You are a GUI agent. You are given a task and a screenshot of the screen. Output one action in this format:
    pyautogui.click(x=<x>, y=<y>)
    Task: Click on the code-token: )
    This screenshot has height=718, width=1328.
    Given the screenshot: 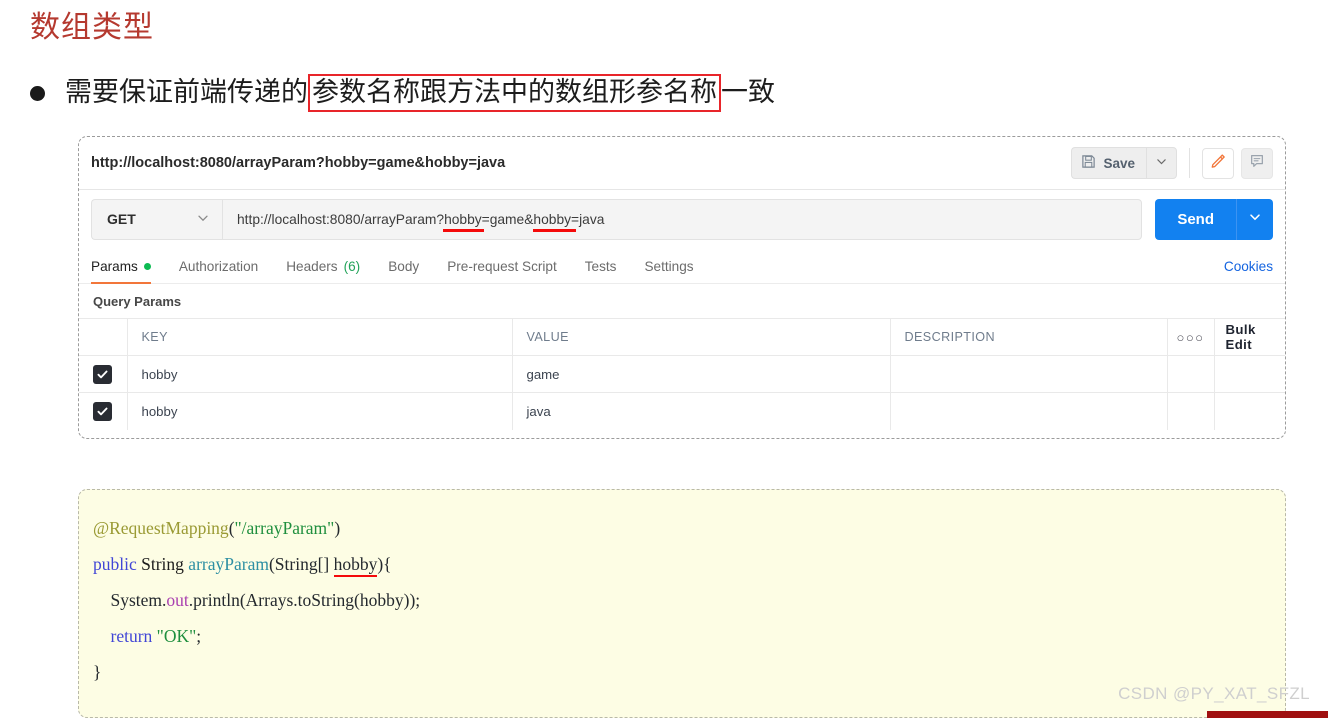 What is the action you would take?
    pyautogui.click(x=337, y=528)
    